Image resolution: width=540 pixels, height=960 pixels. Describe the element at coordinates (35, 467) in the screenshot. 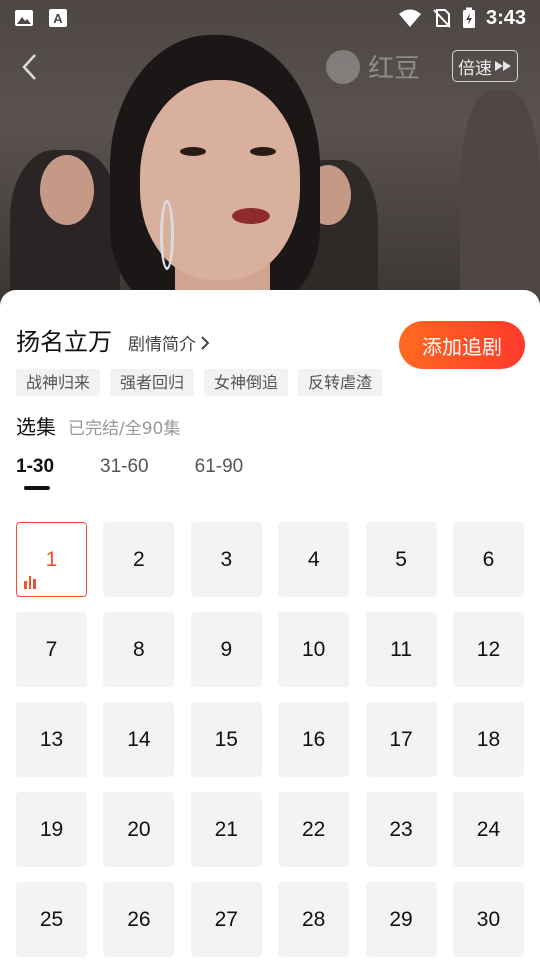

I see `tab-range-1-30: 1-30` at that location.